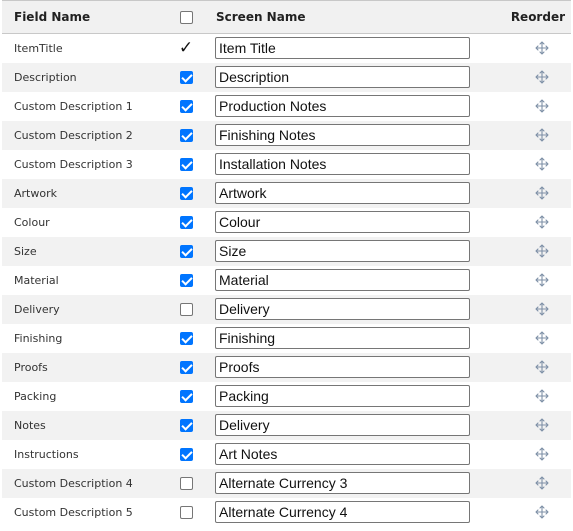  What do you see at coordinates (38, 48) in the screenshot?
I see `field-name: ItemTitle` at bounding box center [38, 48].